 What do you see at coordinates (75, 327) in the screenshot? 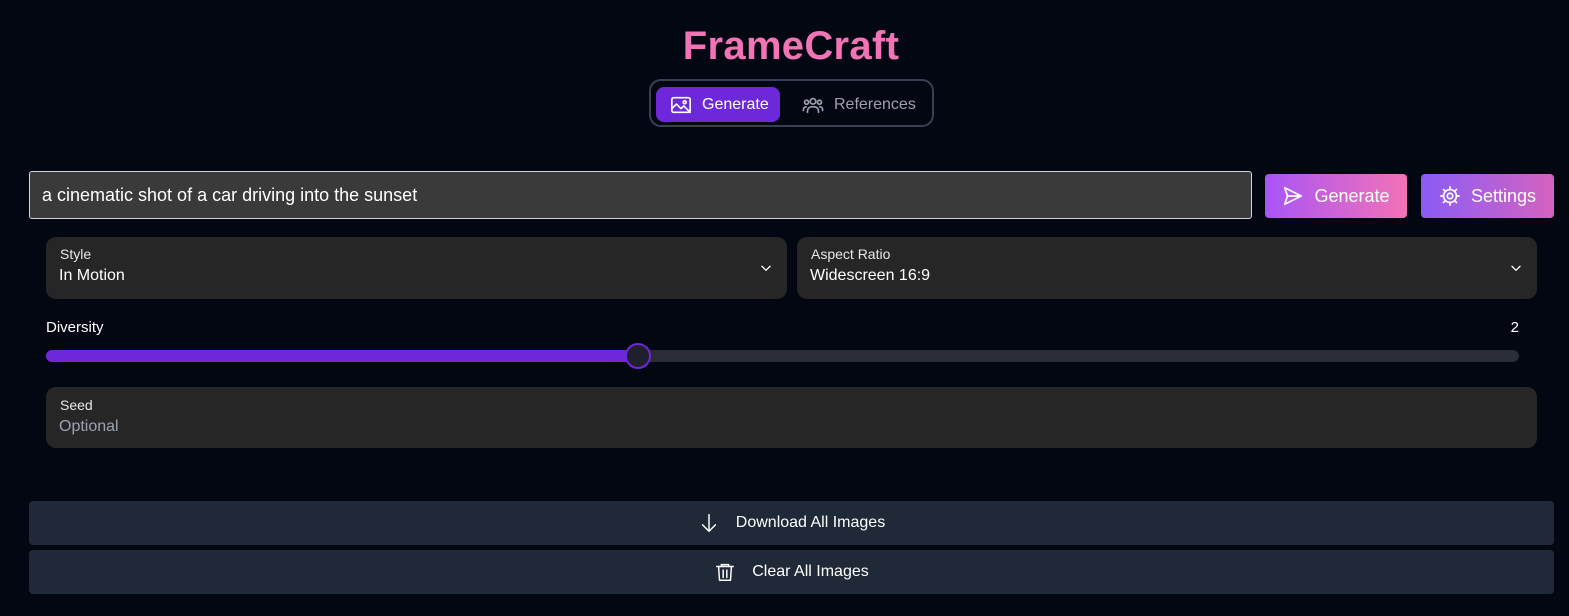
I see `diversity-label: Diversity` at bounding box center [75, 327].